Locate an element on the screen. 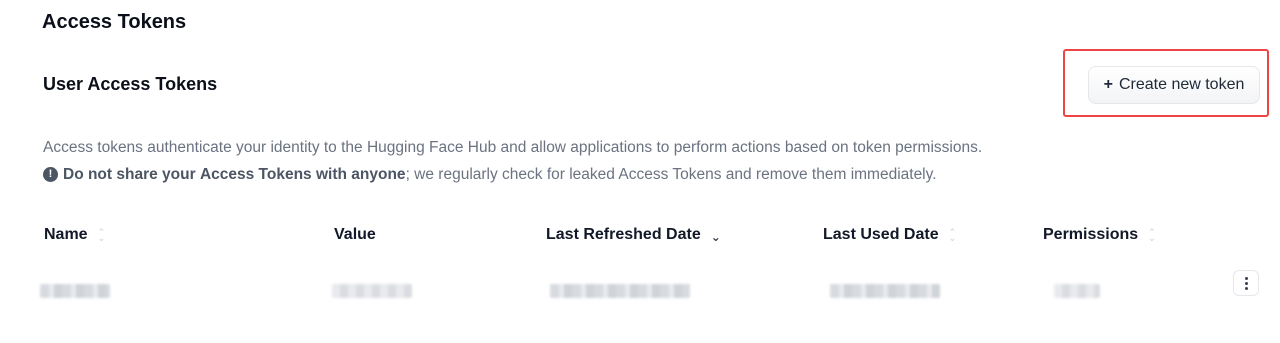 The height and width of the screenshot is (343, 1280). blurred-last-used-cell is located at coordinates (885, 291).